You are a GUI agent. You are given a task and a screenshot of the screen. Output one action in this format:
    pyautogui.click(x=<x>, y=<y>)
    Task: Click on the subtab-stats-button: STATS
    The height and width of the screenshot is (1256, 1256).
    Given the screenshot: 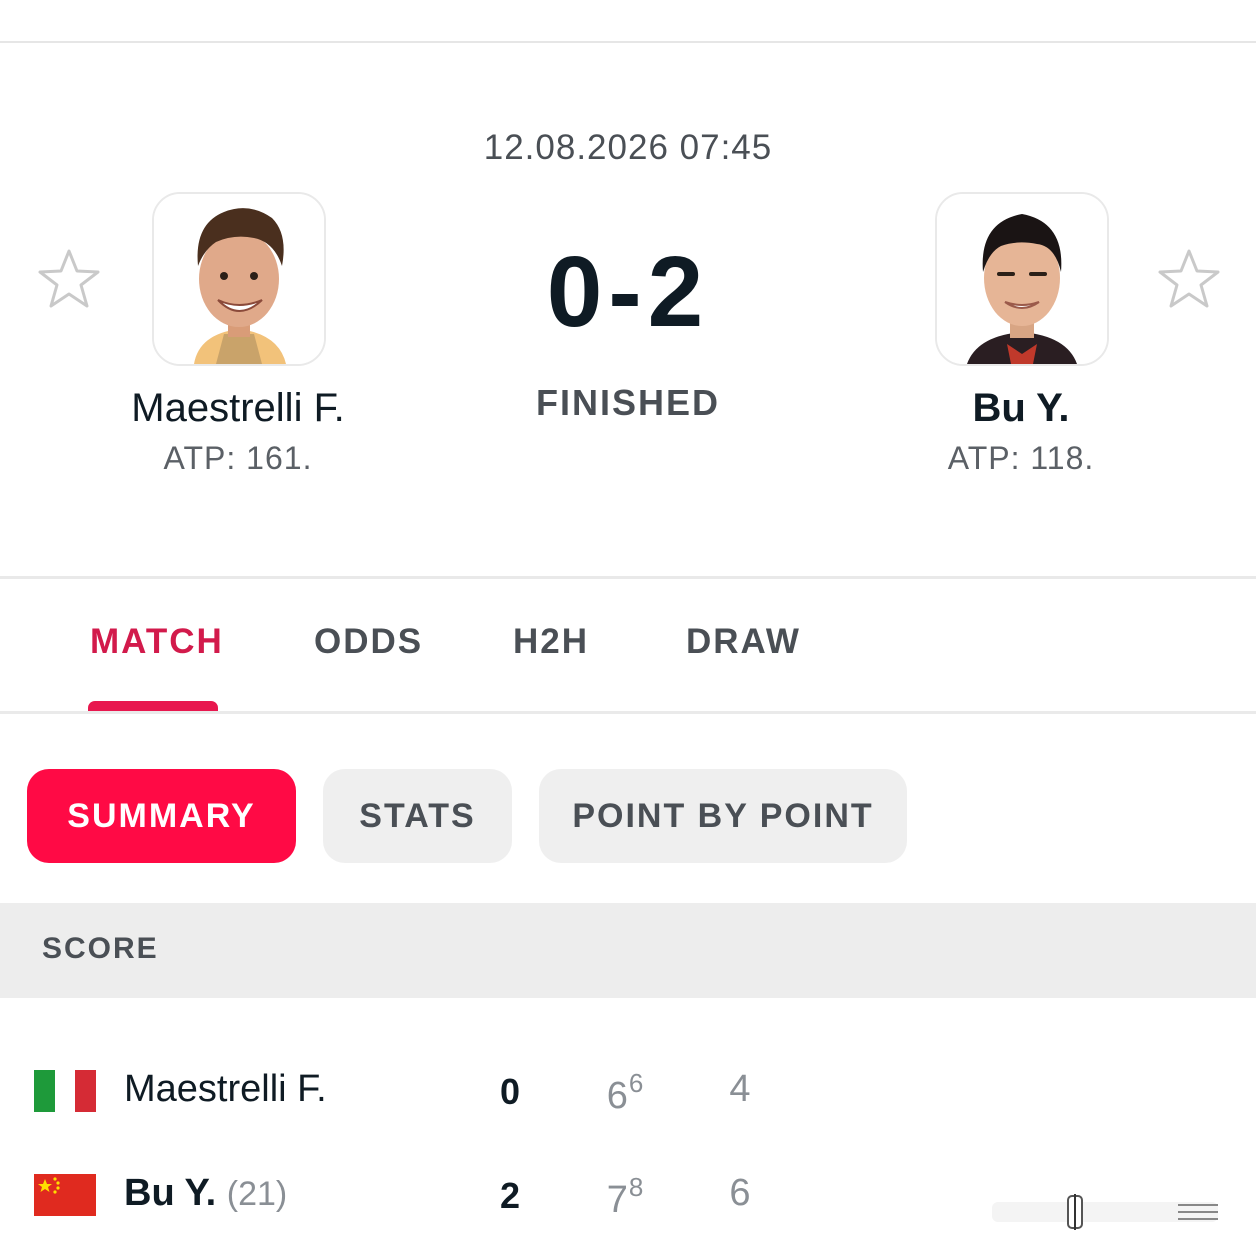 What is the action you would take?
    pyautogui.click(x=417, y=816)
    